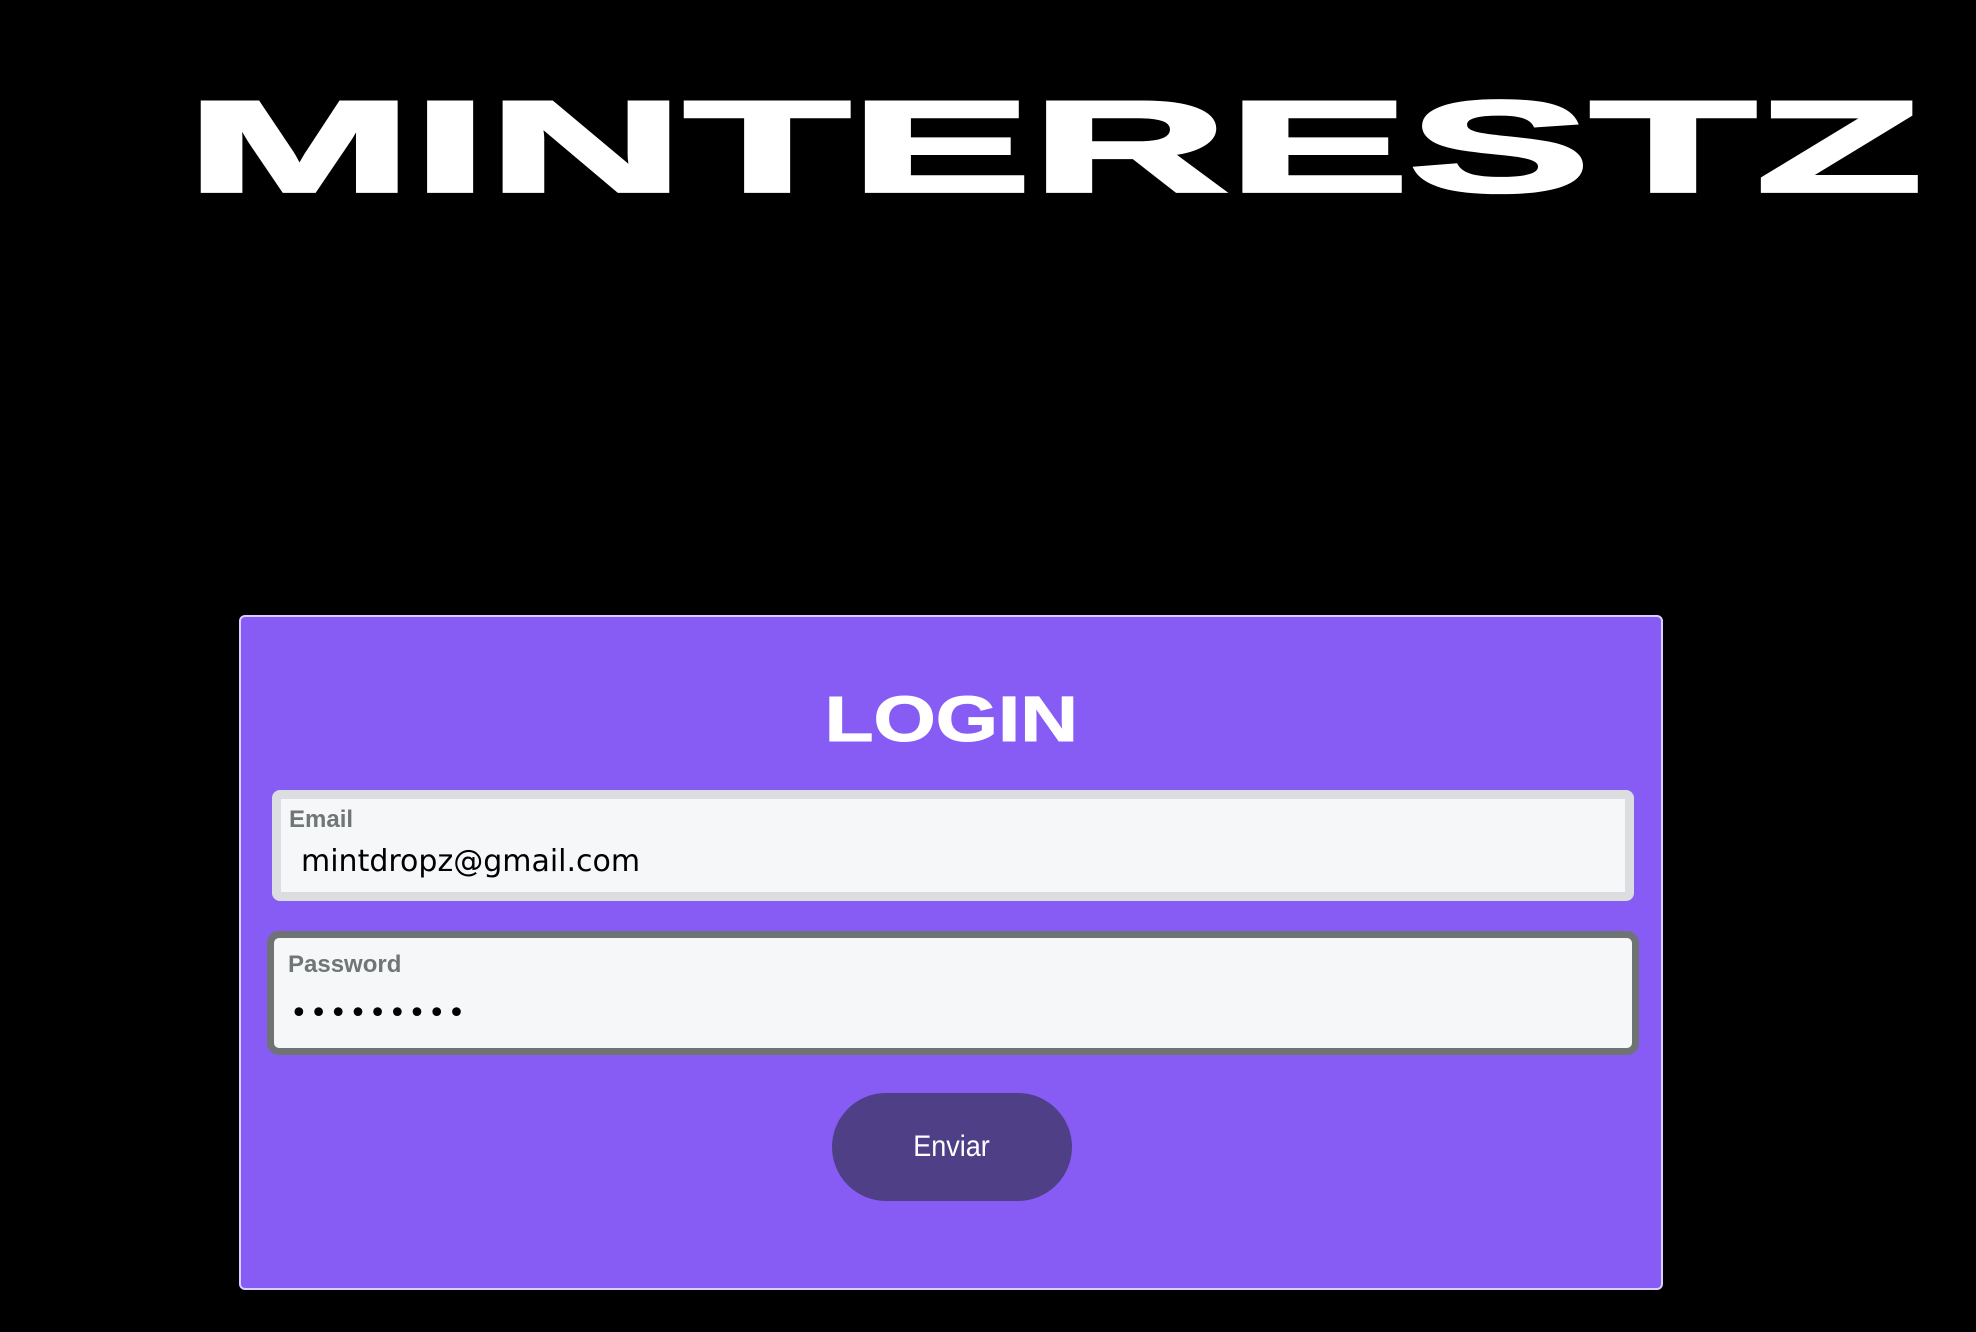  I want to click on password-field: Password, so click(953, 993).